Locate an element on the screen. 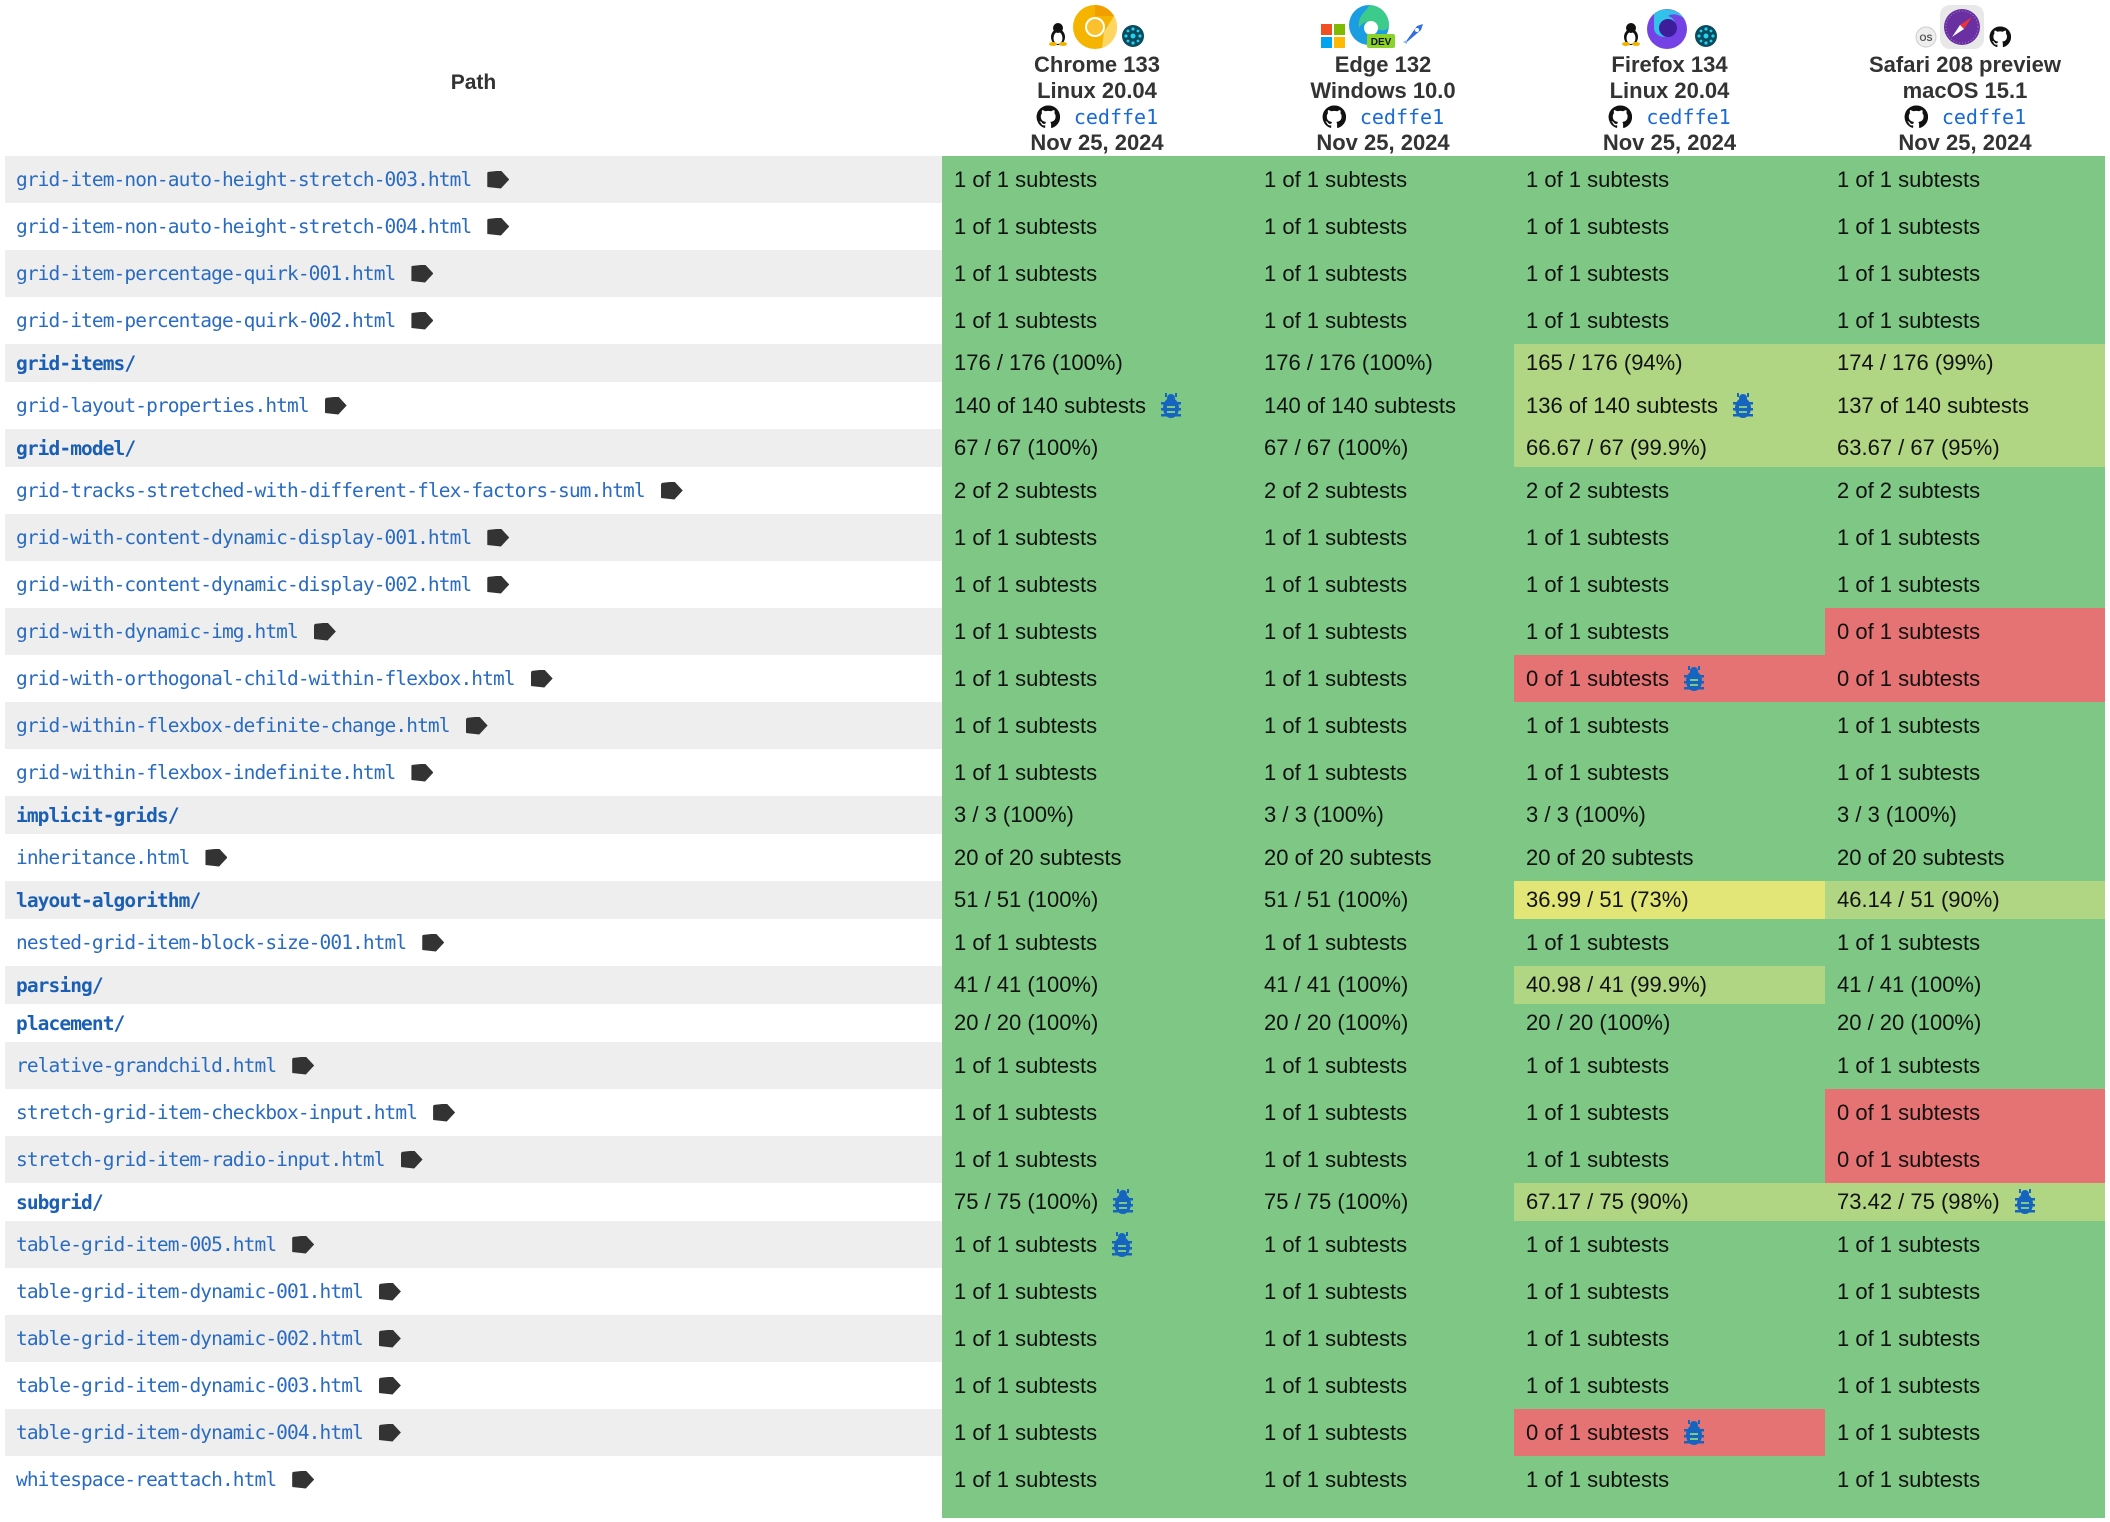  test-file-link: relative-grandchild.html is located at coordinates (146, 1065).